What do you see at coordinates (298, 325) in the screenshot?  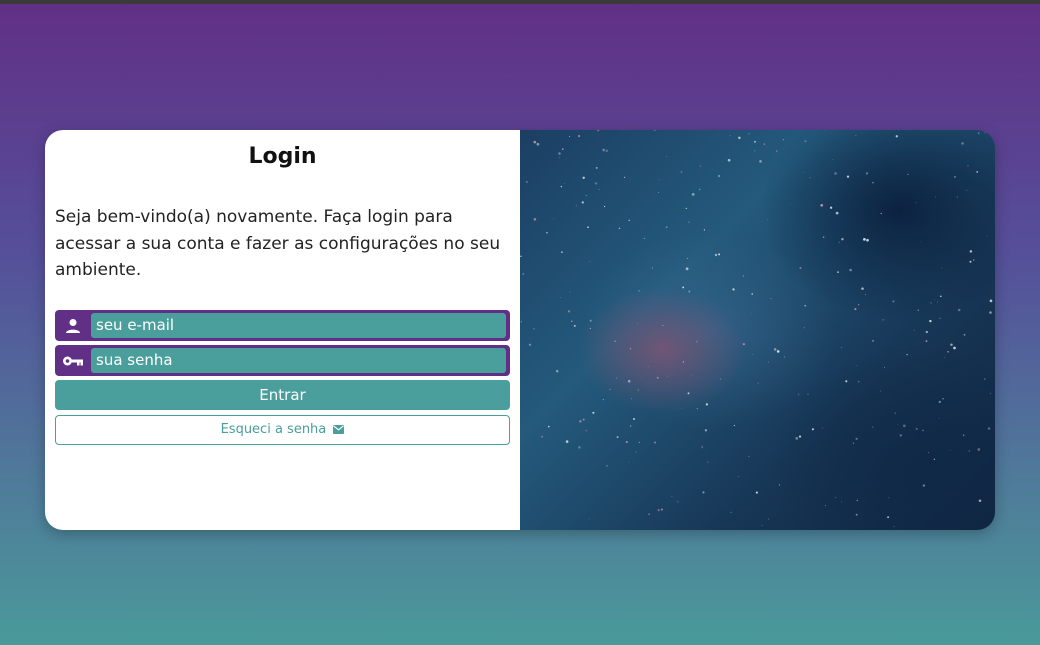 I see `email-input: seu e-mail` at bounding box center [298, 325].